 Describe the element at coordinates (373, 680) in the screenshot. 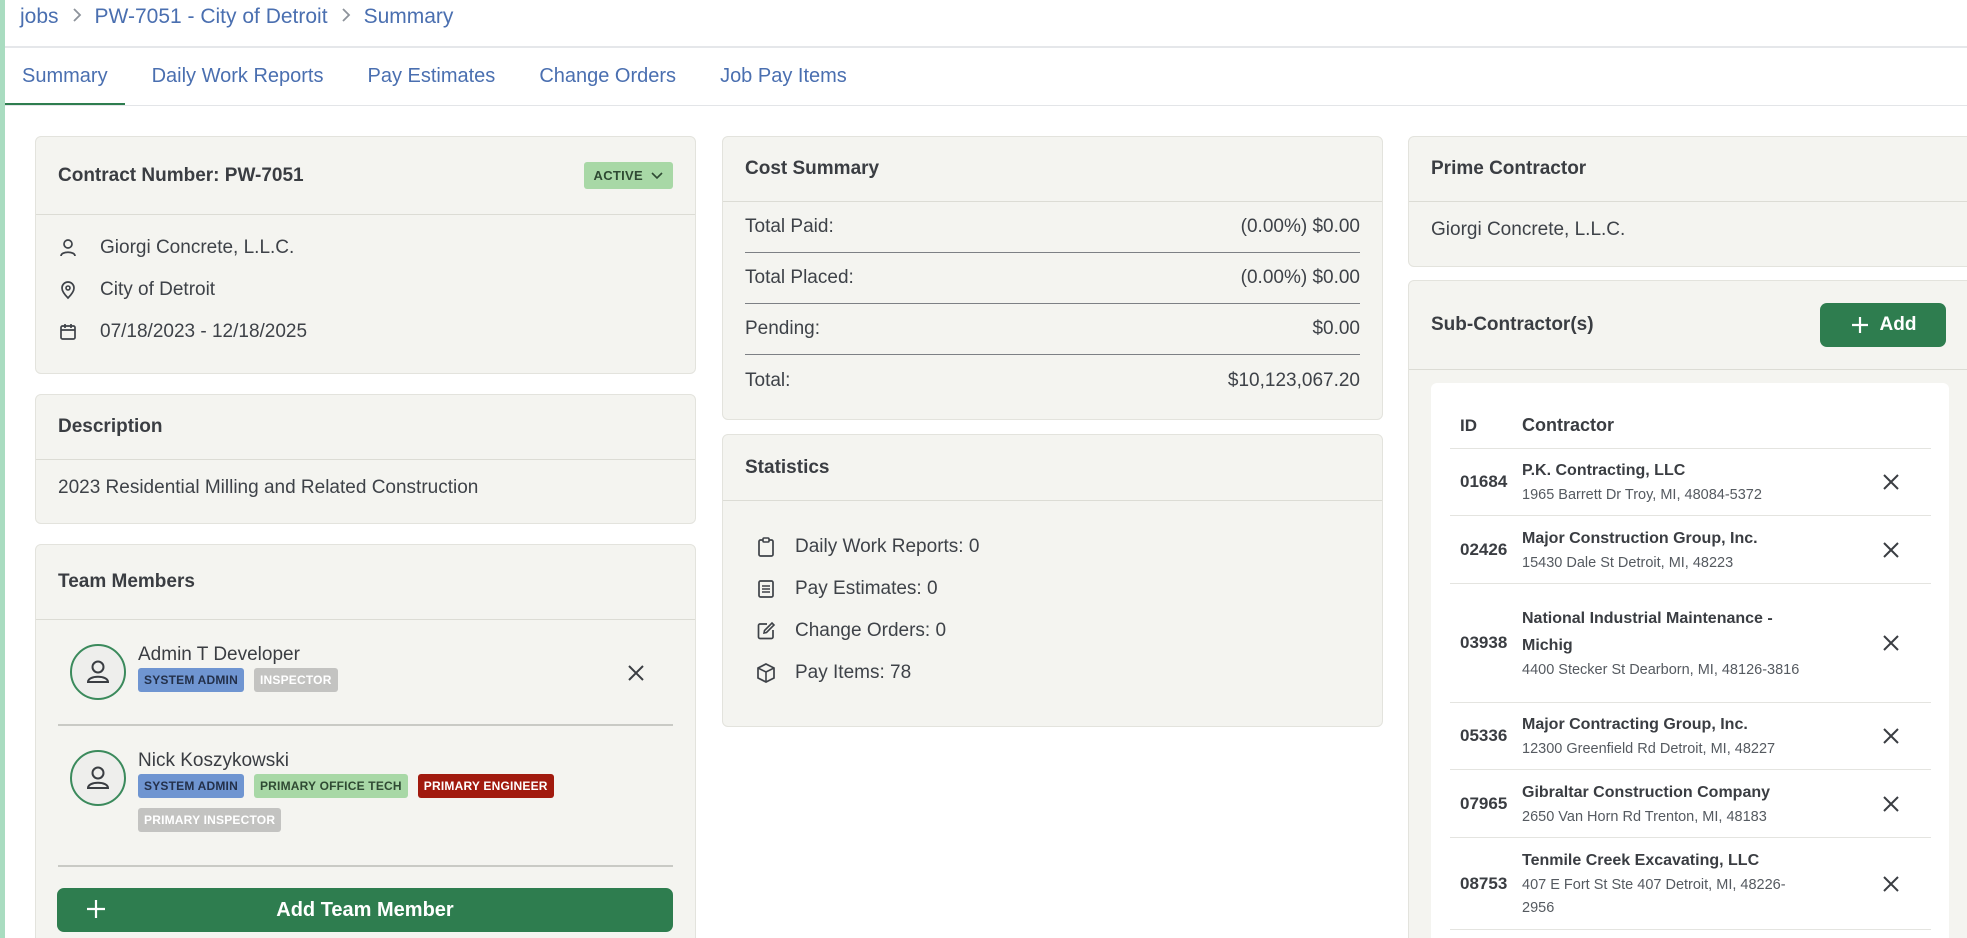

I see `role-badges: SYSTEM ADMIN INSPECTOR` at that location.